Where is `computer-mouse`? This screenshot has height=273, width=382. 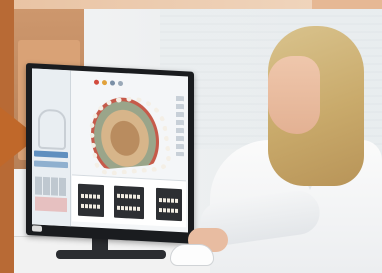
computer-mouse is located at coordinates (192, 255).